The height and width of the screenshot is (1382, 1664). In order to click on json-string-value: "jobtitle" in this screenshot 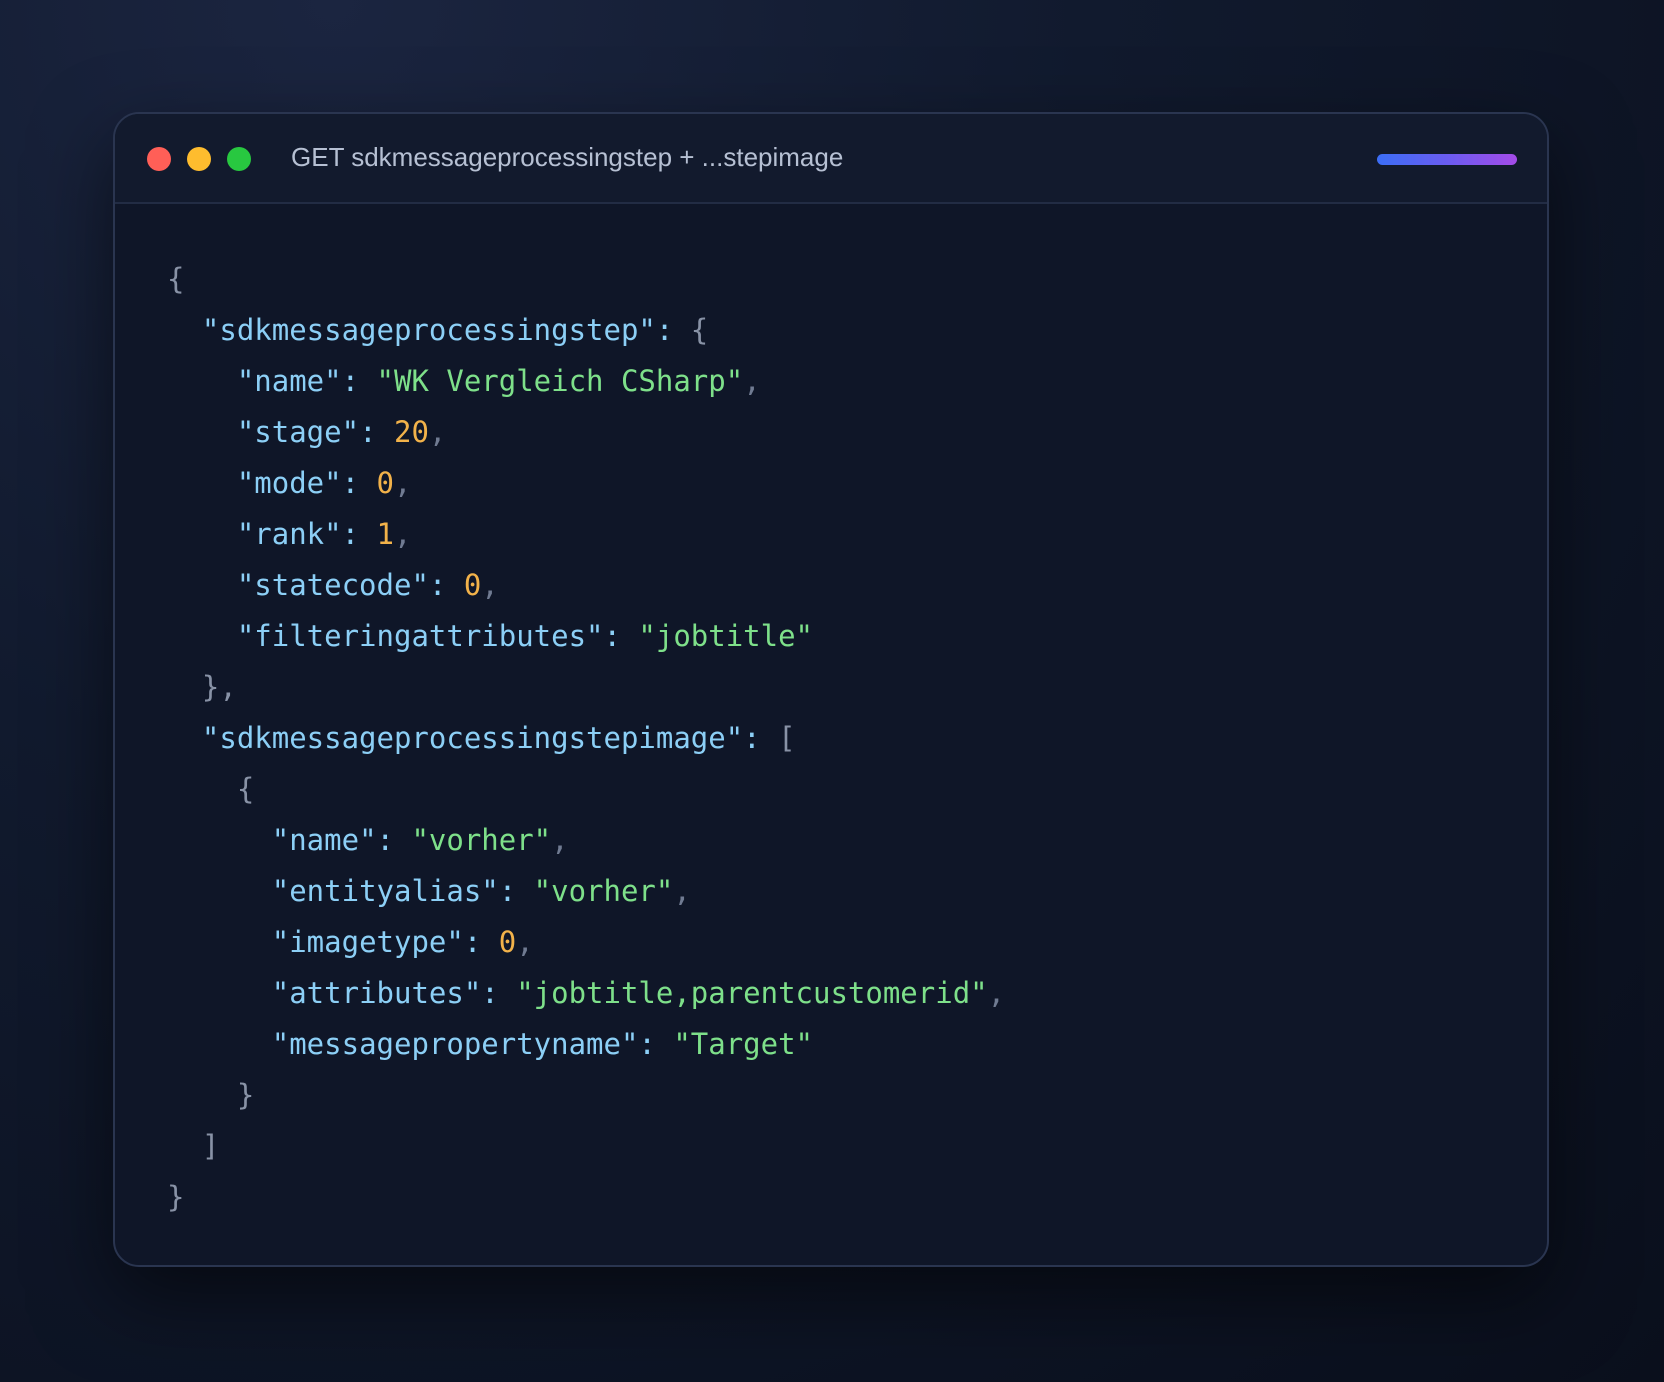, I will do `click(726, 636)`.